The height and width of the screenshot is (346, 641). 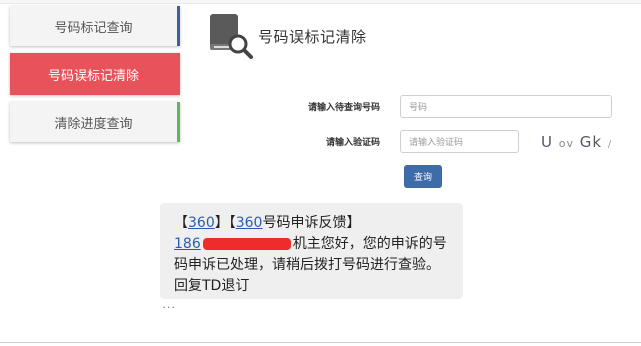 What do you see at coordinates (231, 36) in the screenshot?
I see `book-search-icon` at bounding box center [231, 36].